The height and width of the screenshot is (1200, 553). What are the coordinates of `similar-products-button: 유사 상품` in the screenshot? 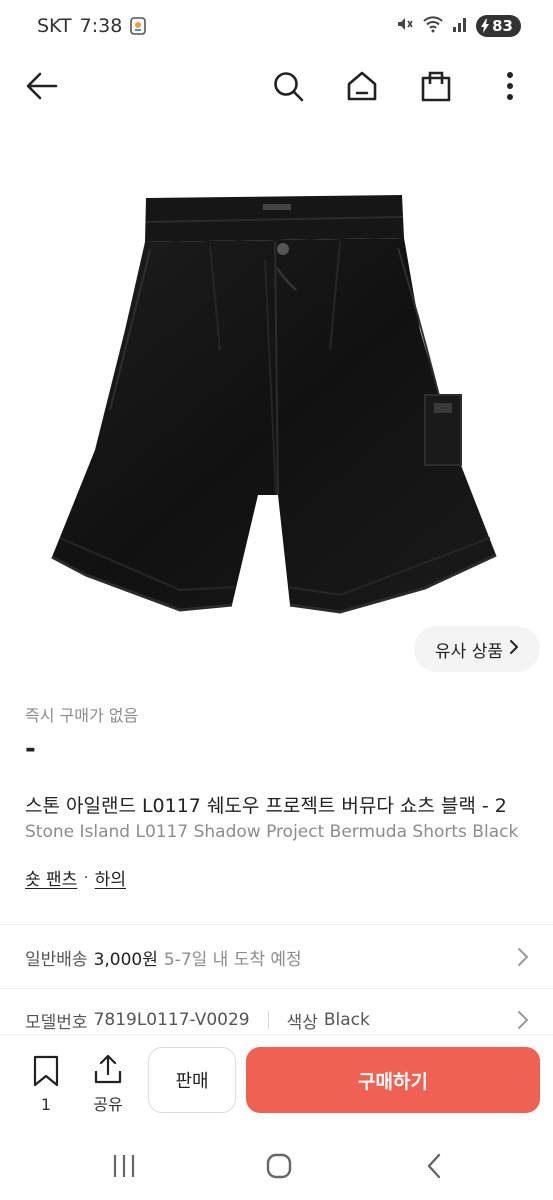 It's located at (477, 649).